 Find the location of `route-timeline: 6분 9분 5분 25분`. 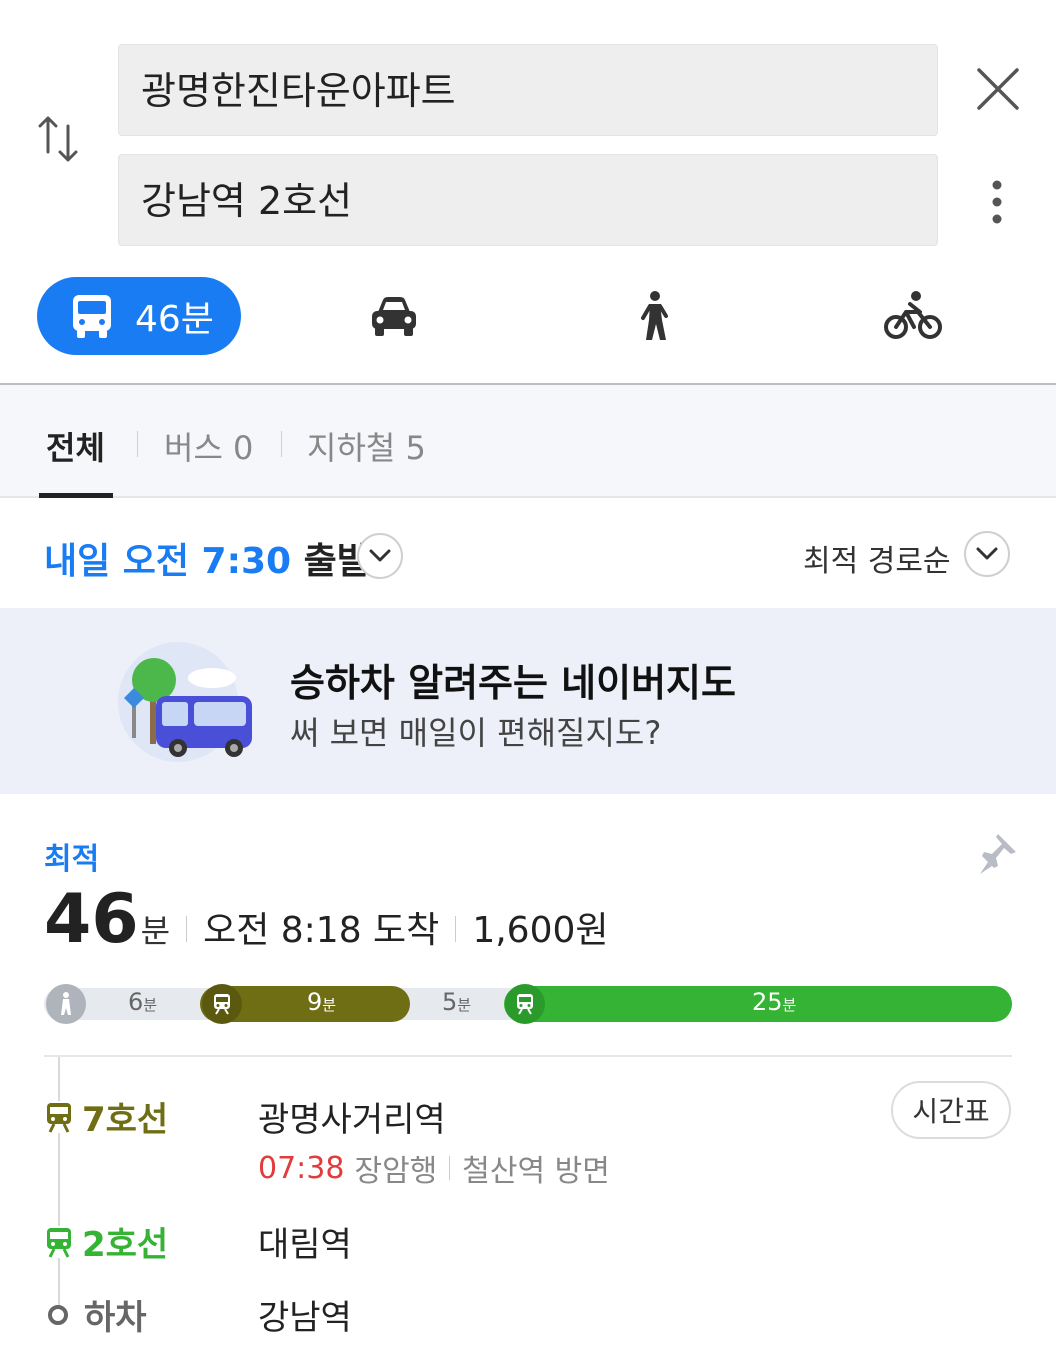

route-timeline: 6분 9분 5분 25분 is located at coordinates (528, 1004).